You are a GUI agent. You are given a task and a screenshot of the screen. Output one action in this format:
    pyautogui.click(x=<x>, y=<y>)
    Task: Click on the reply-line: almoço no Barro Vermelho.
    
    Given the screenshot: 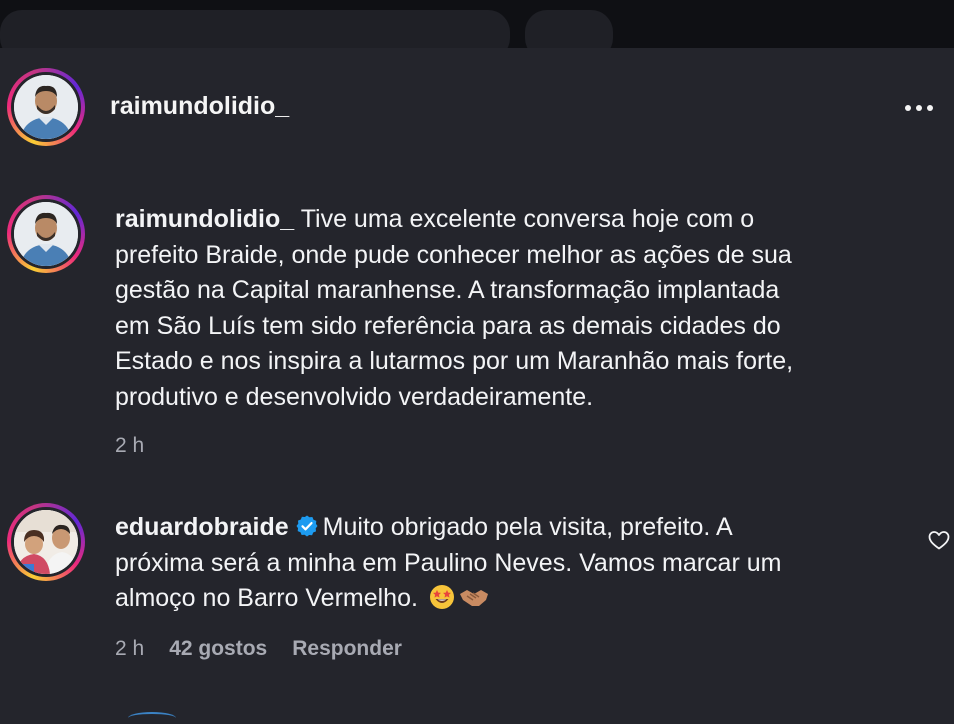 What is the action you would take?
    pyautogui.click(x=515, y=599)
    